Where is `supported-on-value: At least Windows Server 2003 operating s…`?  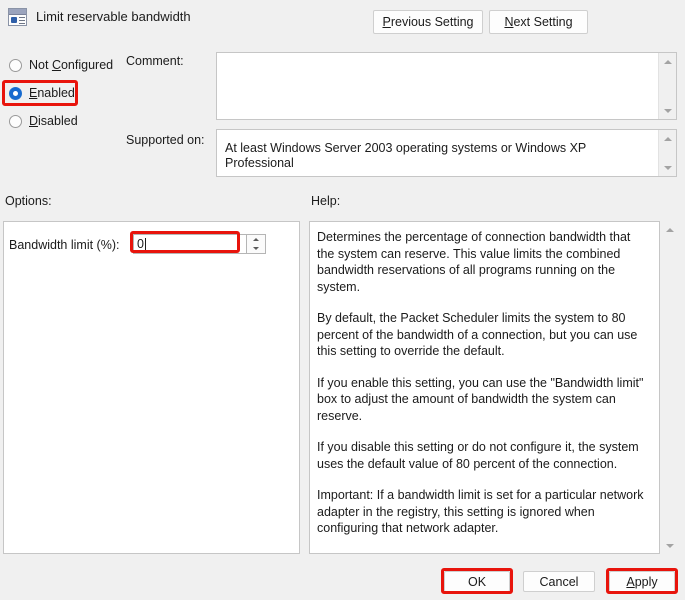
supported-on-value: At least Windows Server 2003 operating s… is located at coordinates (406, 155).